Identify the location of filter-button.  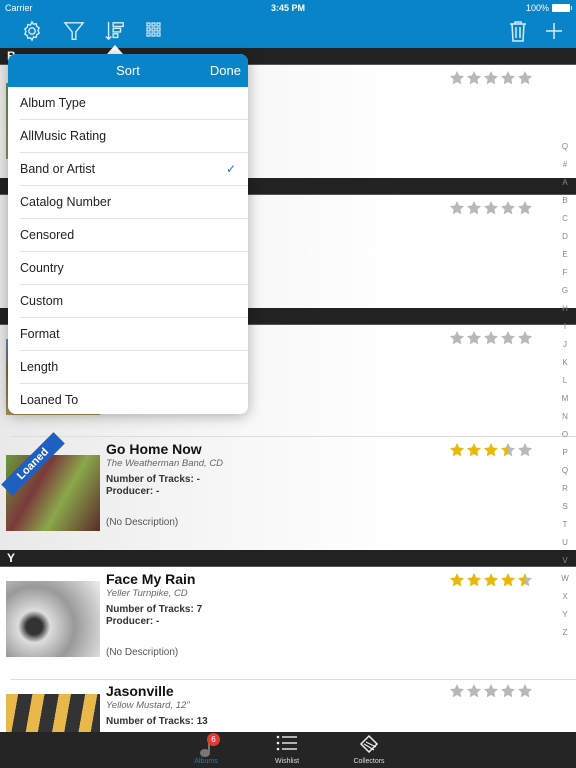
(74, 31).